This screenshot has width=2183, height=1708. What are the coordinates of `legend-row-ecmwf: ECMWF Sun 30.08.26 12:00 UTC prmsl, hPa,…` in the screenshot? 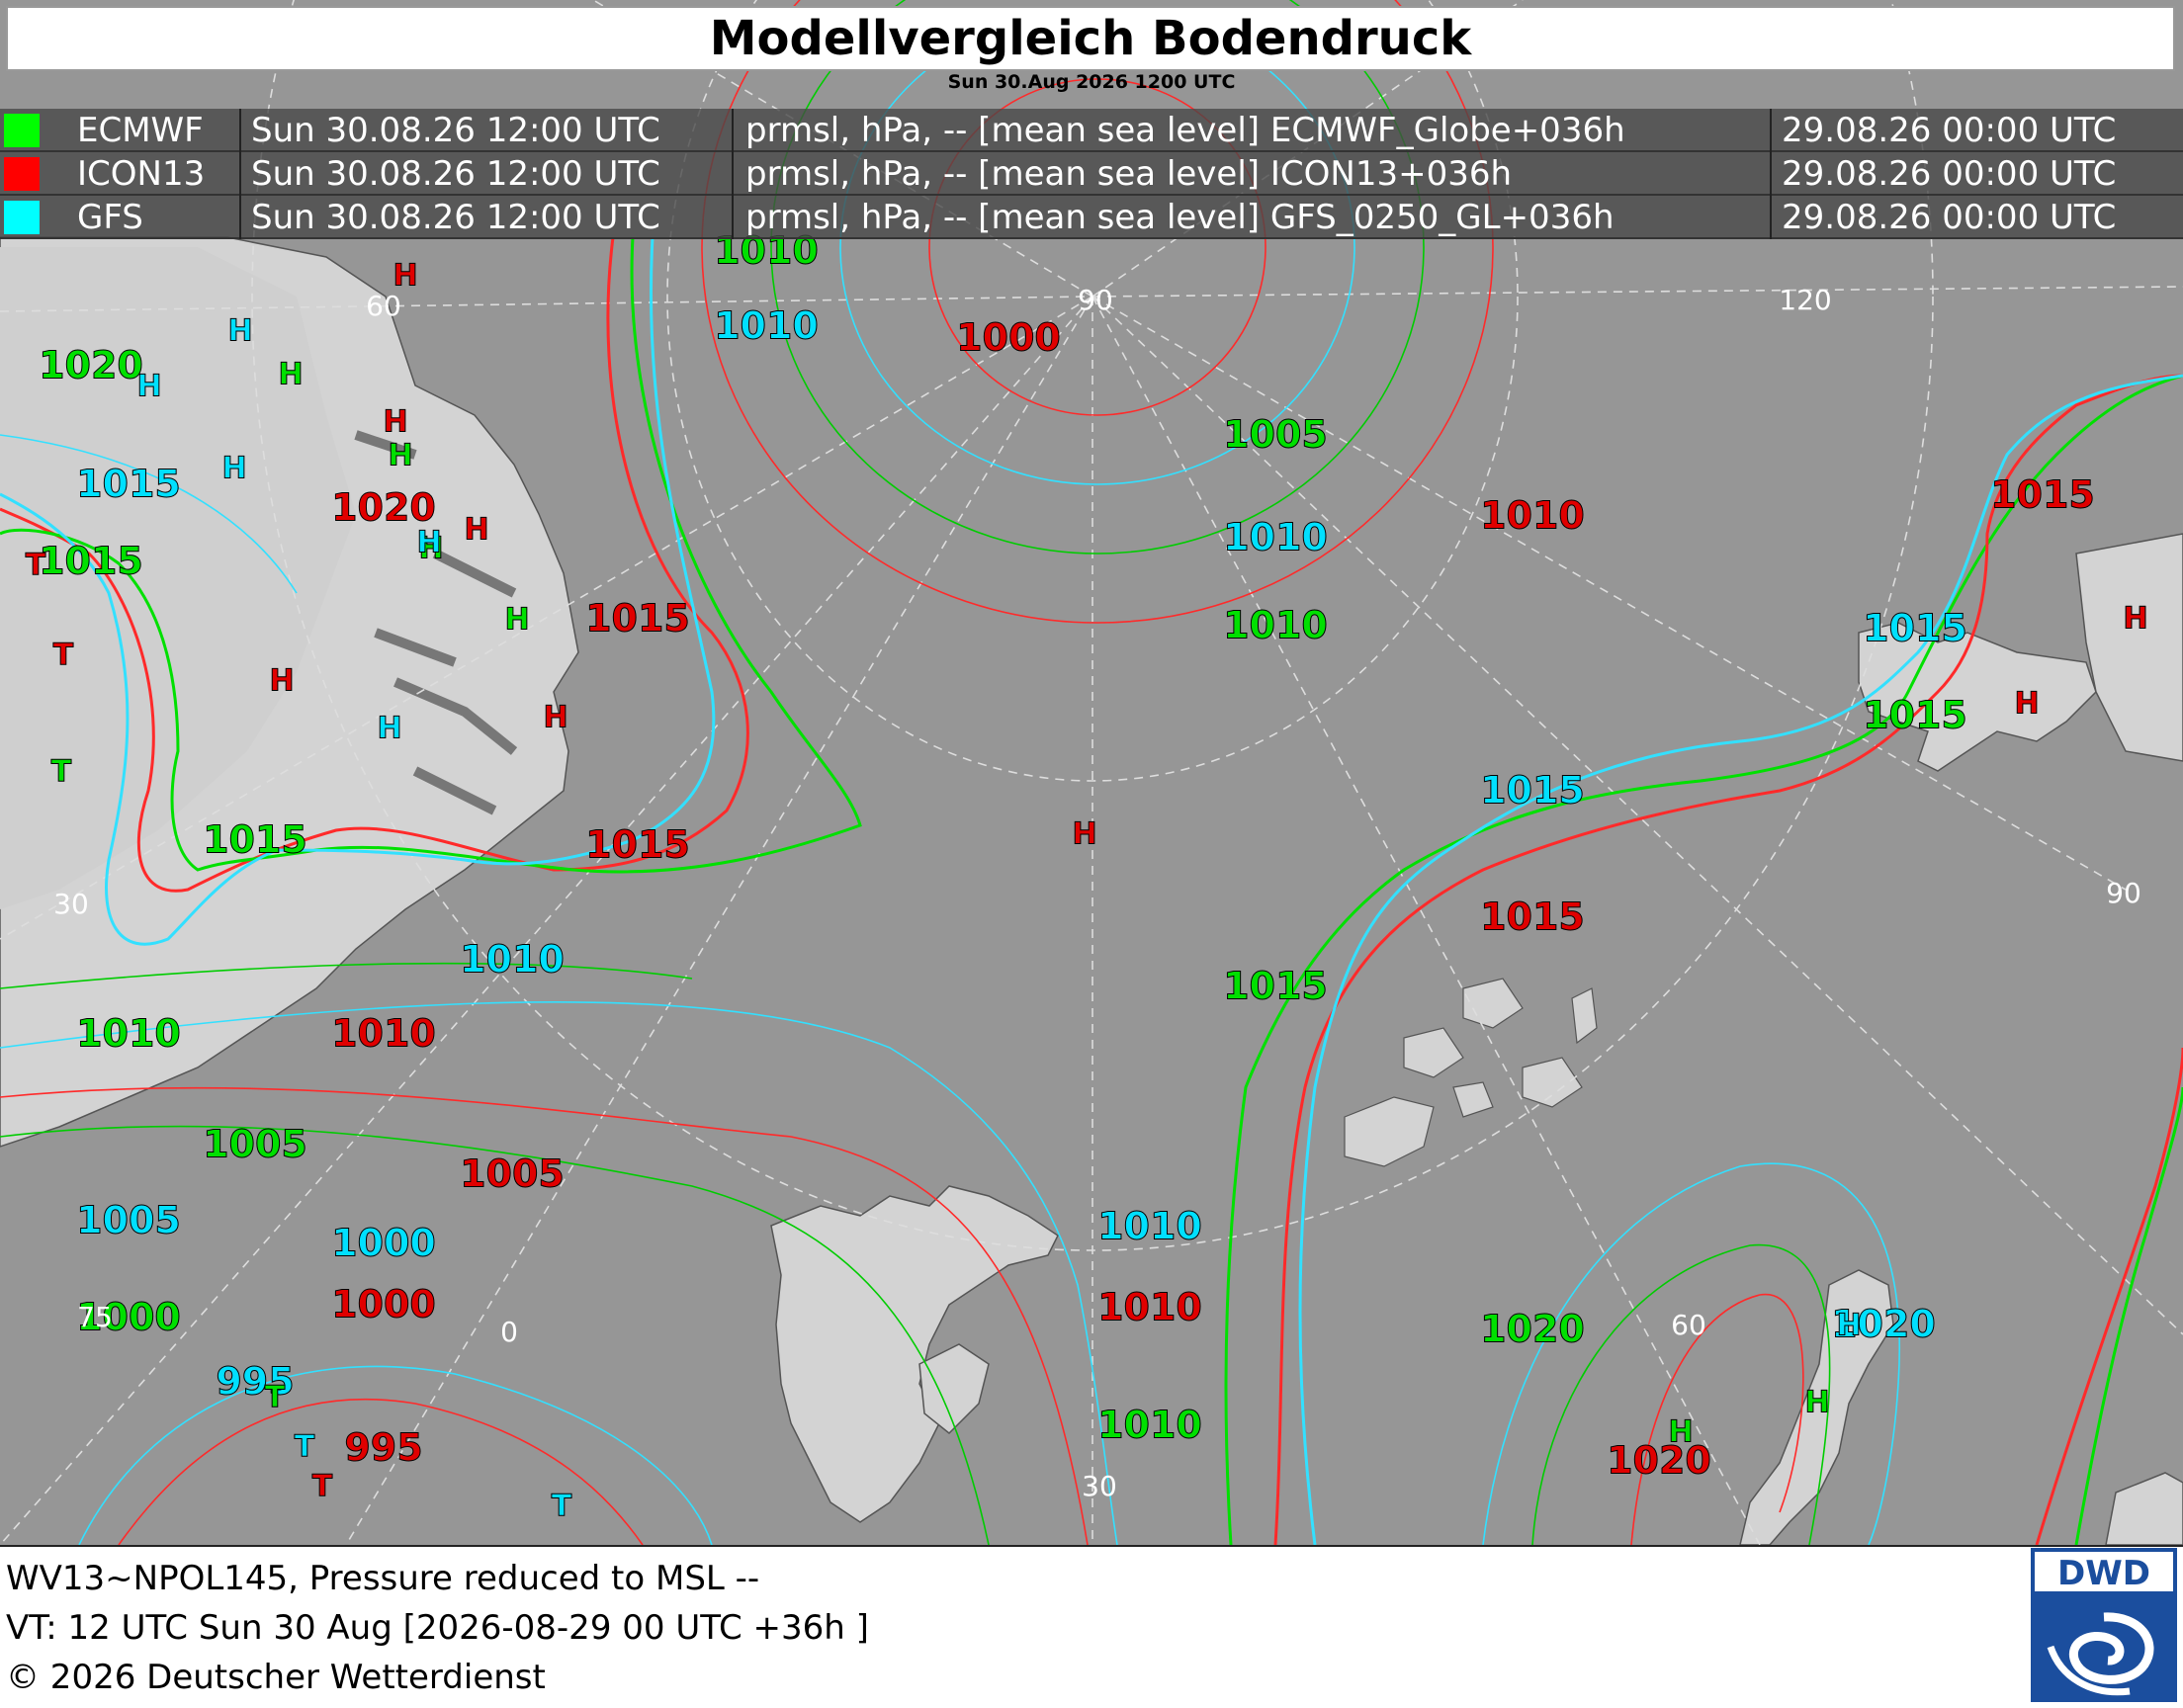 It's located at (1091, 130).